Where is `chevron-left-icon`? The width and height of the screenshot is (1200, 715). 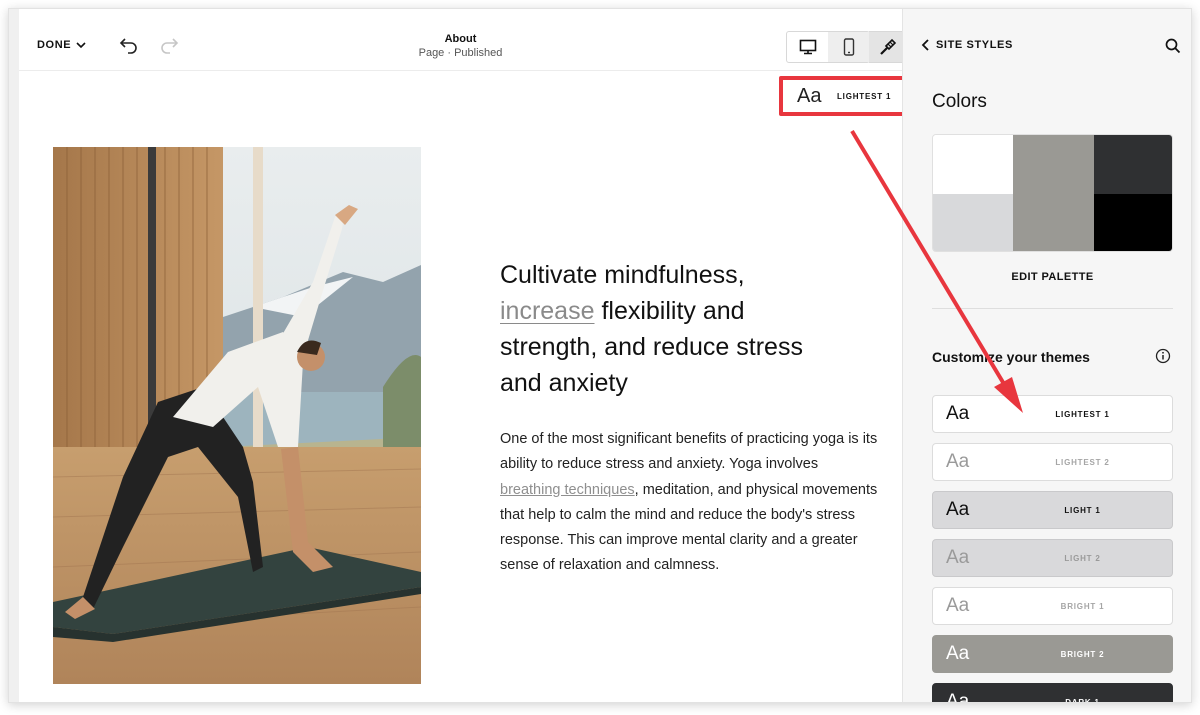
chevron-left-icon is located at coordinates (925, 45).